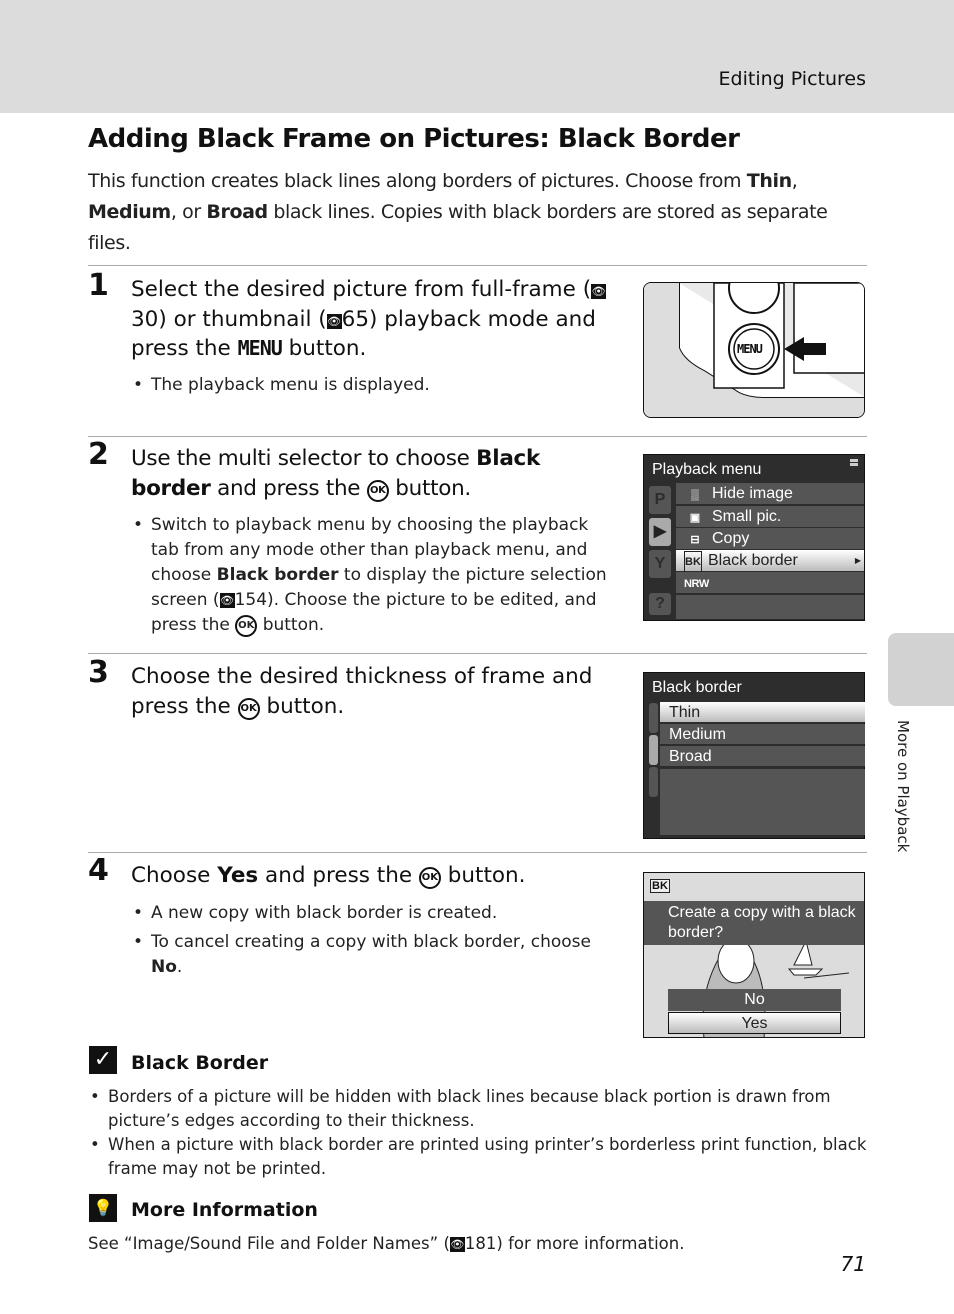  Describe the element at coordinates (770, 539) in the screenshot. I see `menu-item-copy: ⊟ Copy` at that location.